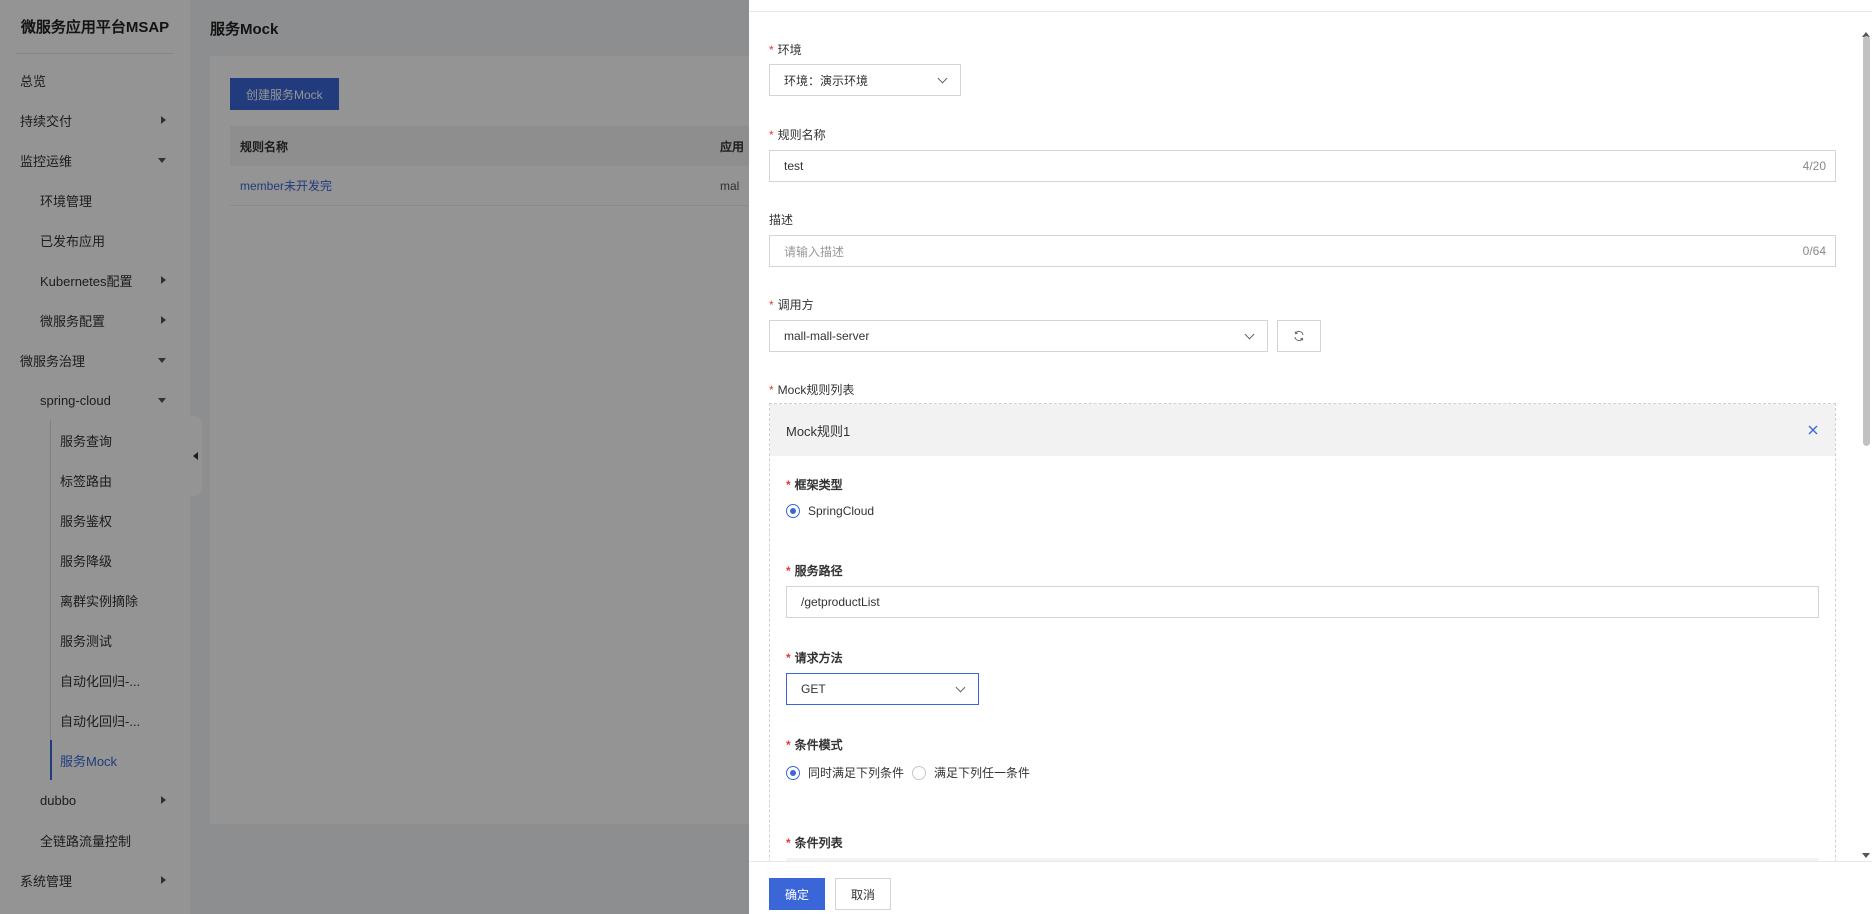  Describe the element at coordinates (797, 135) in the screenshot. I see `rule-name-label: * 规则名称` at that location.